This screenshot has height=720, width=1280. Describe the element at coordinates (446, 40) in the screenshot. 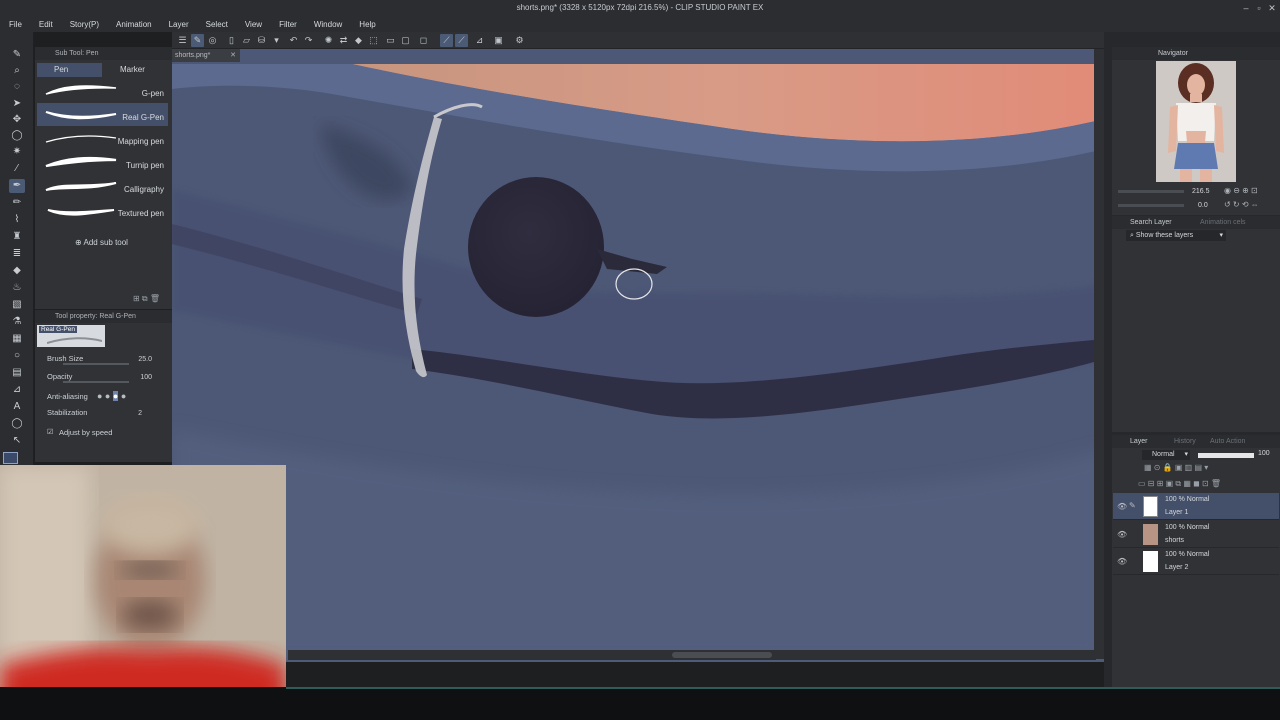

I see `ruler-snap-icon: ⟋` at that location.